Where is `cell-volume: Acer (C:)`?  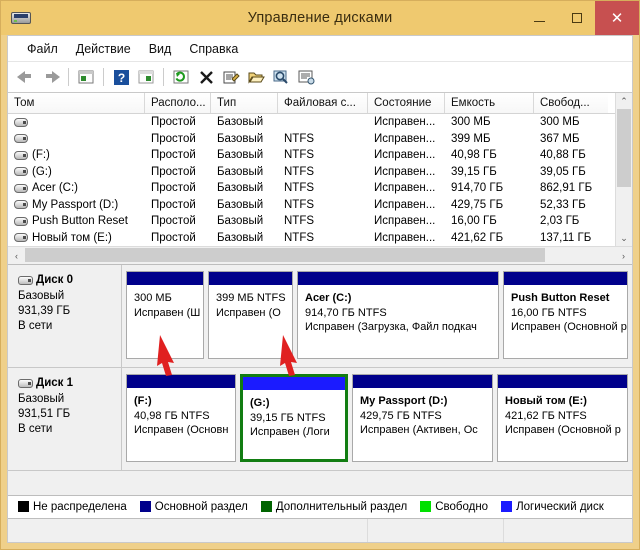
cell-volume: Acer (C:) is located at coordinates (76, 188).